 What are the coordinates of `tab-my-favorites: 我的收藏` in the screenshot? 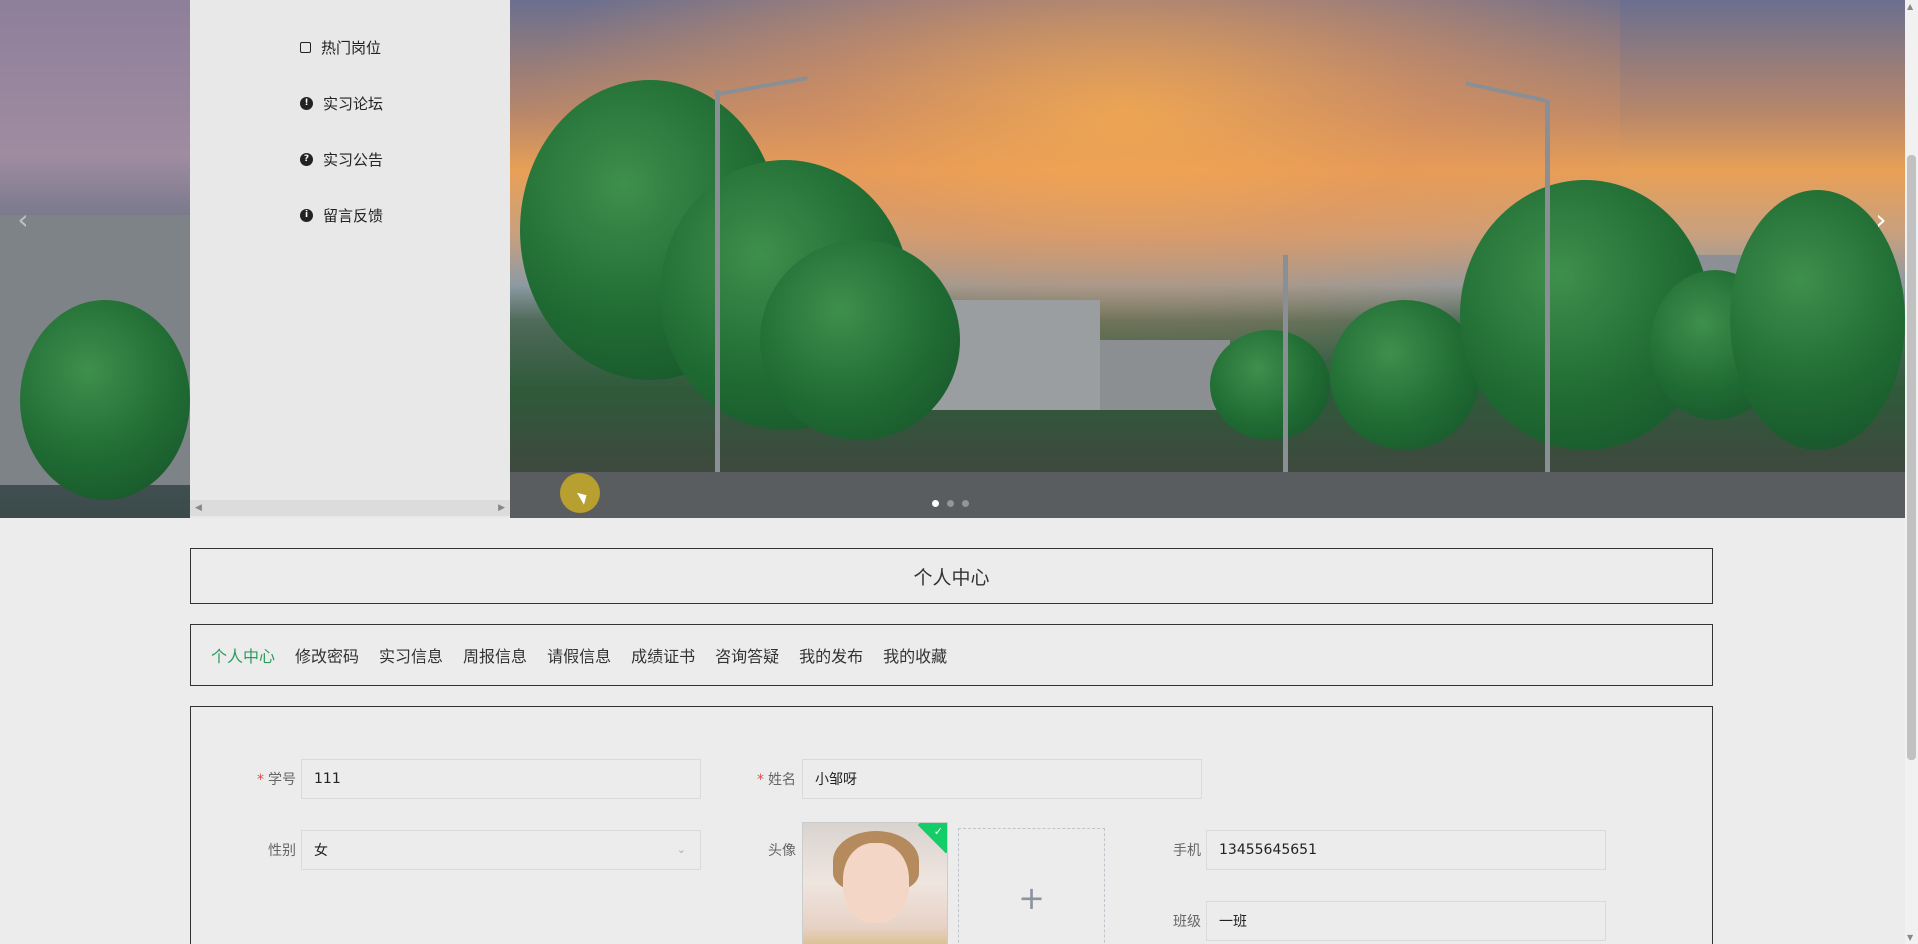 It's located at (915, 655).